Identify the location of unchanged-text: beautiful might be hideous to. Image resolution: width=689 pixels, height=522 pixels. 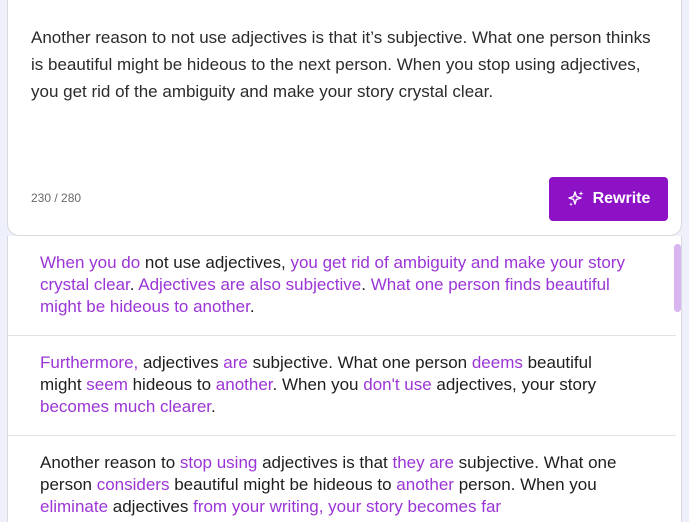
(283, 484).